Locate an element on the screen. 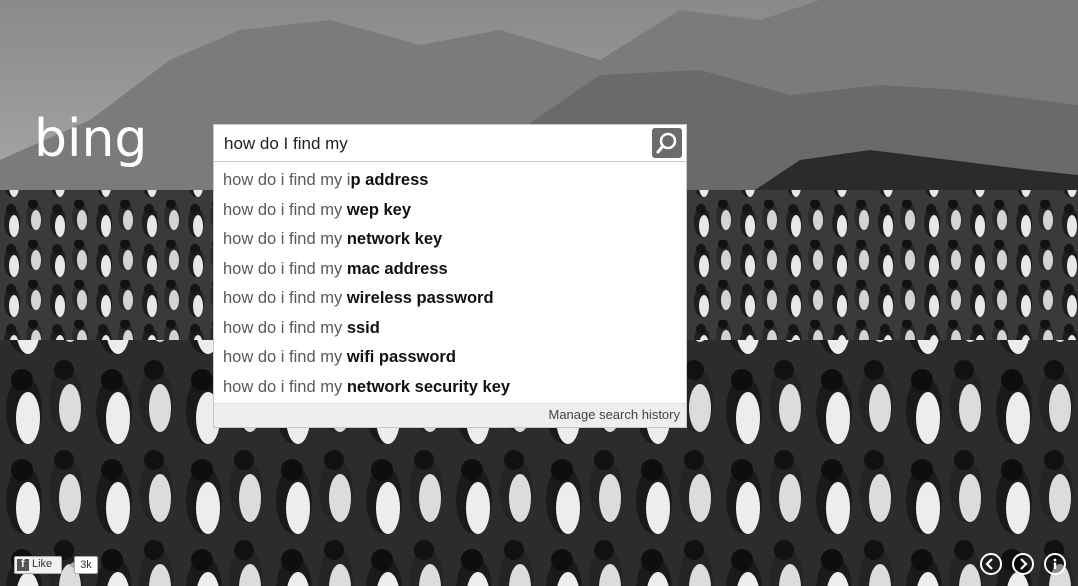  next-image-button is located at coordinates (1023, 564).